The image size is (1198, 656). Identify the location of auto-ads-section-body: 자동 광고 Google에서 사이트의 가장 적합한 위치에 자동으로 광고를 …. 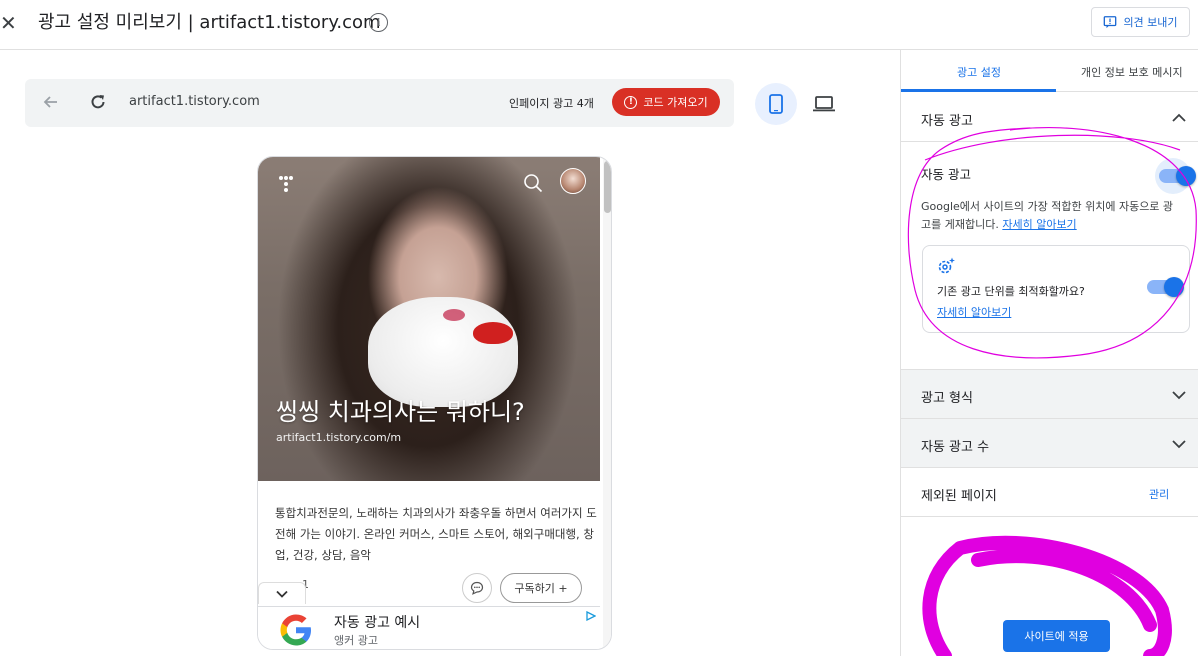
(1049, 256).